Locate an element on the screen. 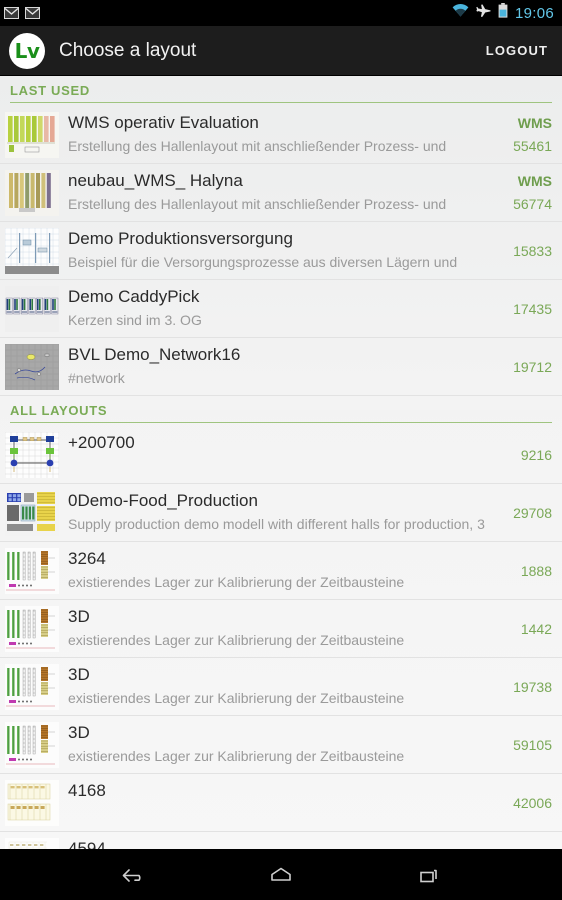  home-icon is located at coordinates (281, 875).